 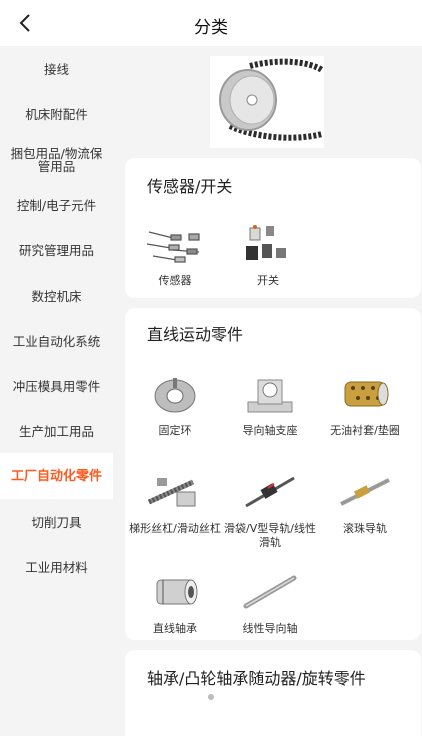 What do you see at coordinates (268, 280) in the screenshot?
I see `category-item-label: 开关` at bounding box center [268, 280].